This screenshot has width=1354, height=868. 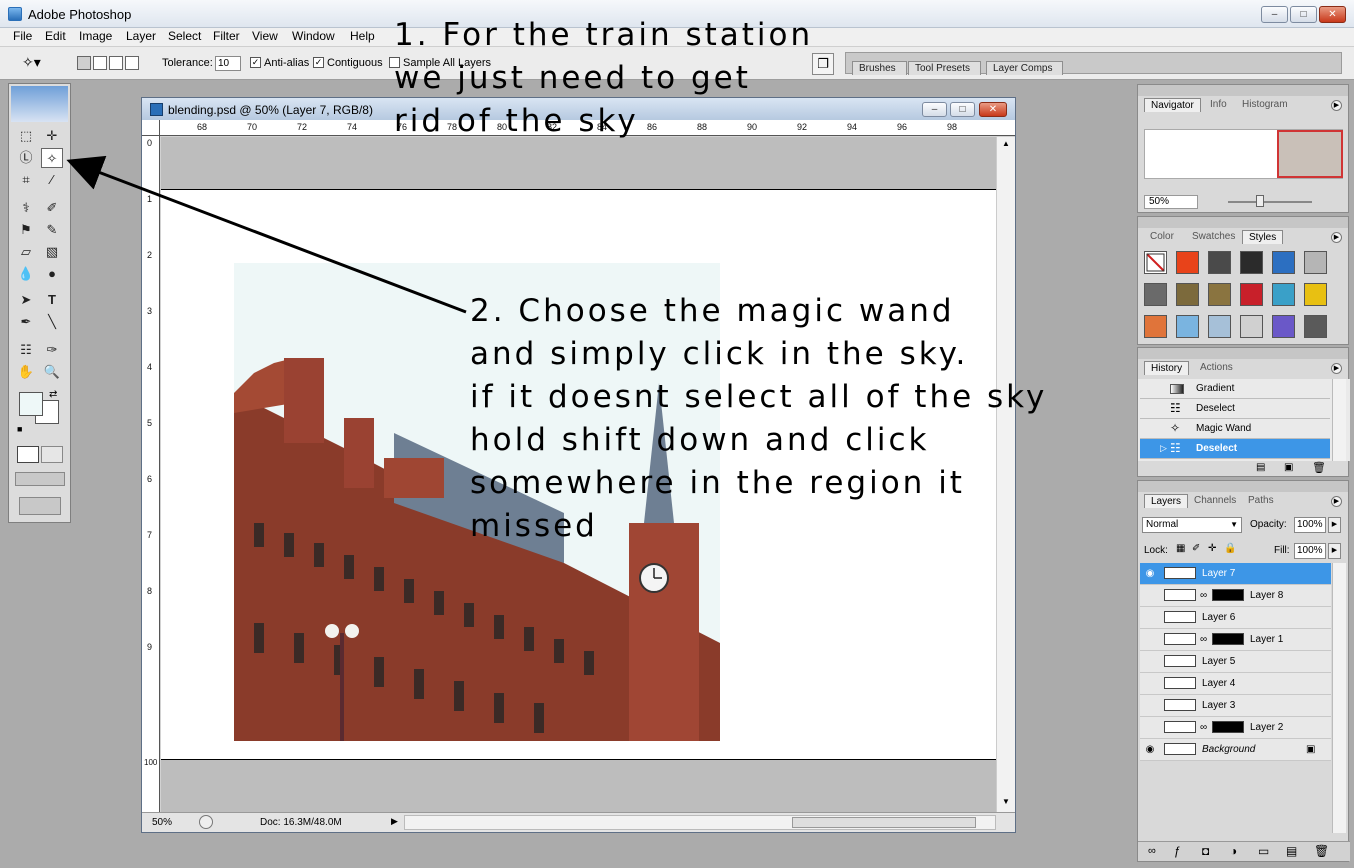 What do you see at coordinates (28, 454) in the screenshot?
I see `standard-mode-icon` at bounding box center [28, 454].